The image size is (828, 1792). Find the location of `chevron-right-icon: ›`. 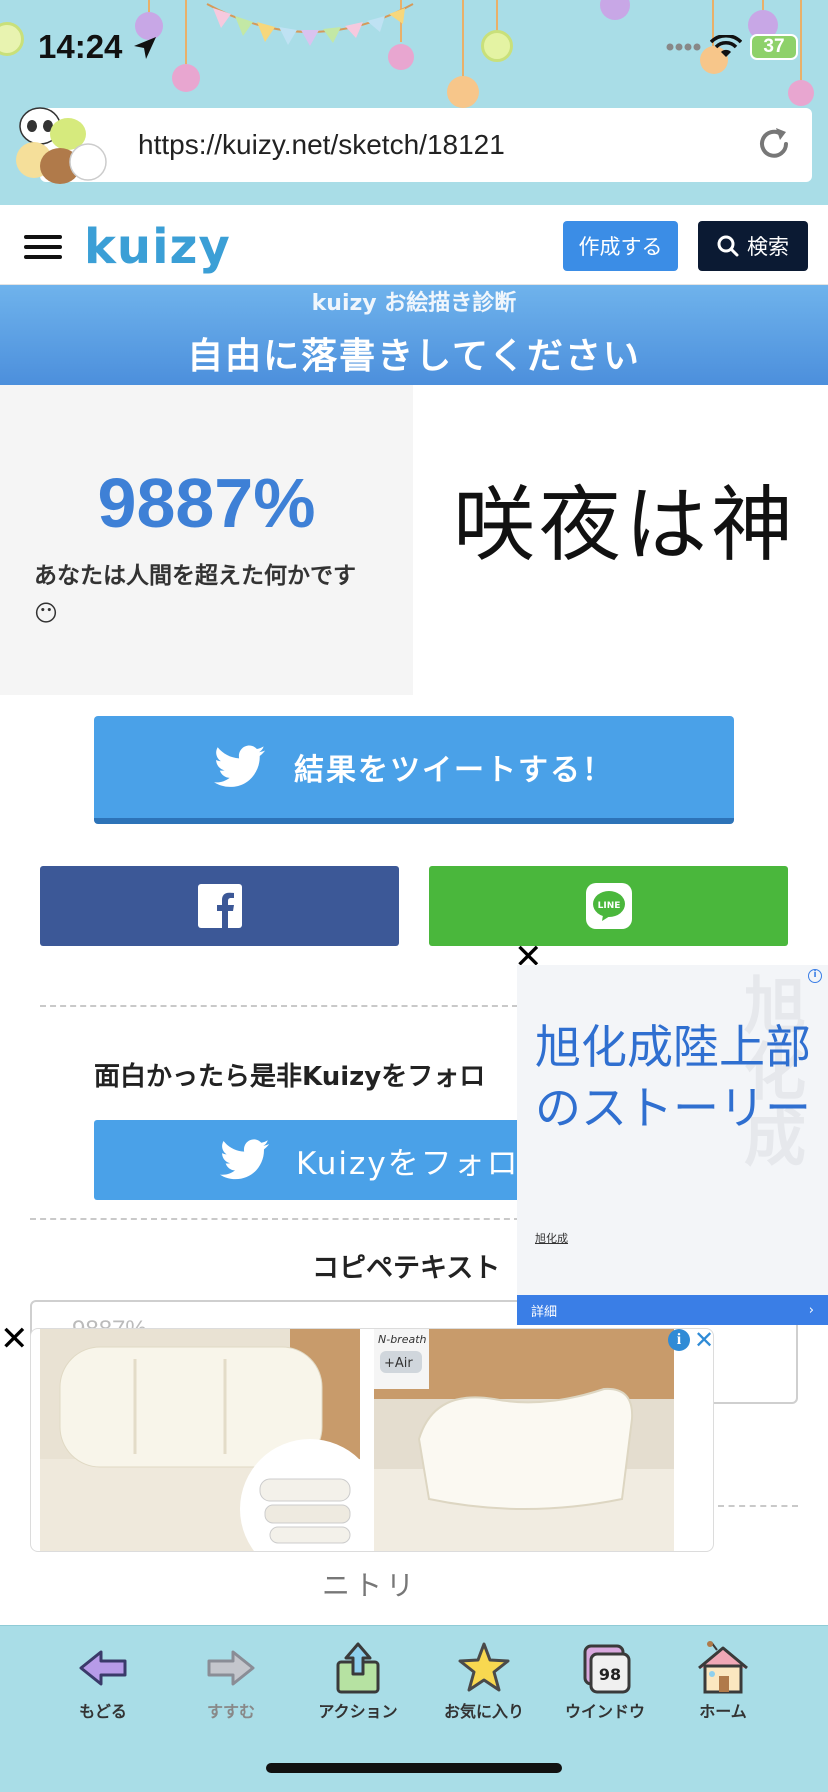

chevron-right-icon: › is located at coordinates (811, 1310).